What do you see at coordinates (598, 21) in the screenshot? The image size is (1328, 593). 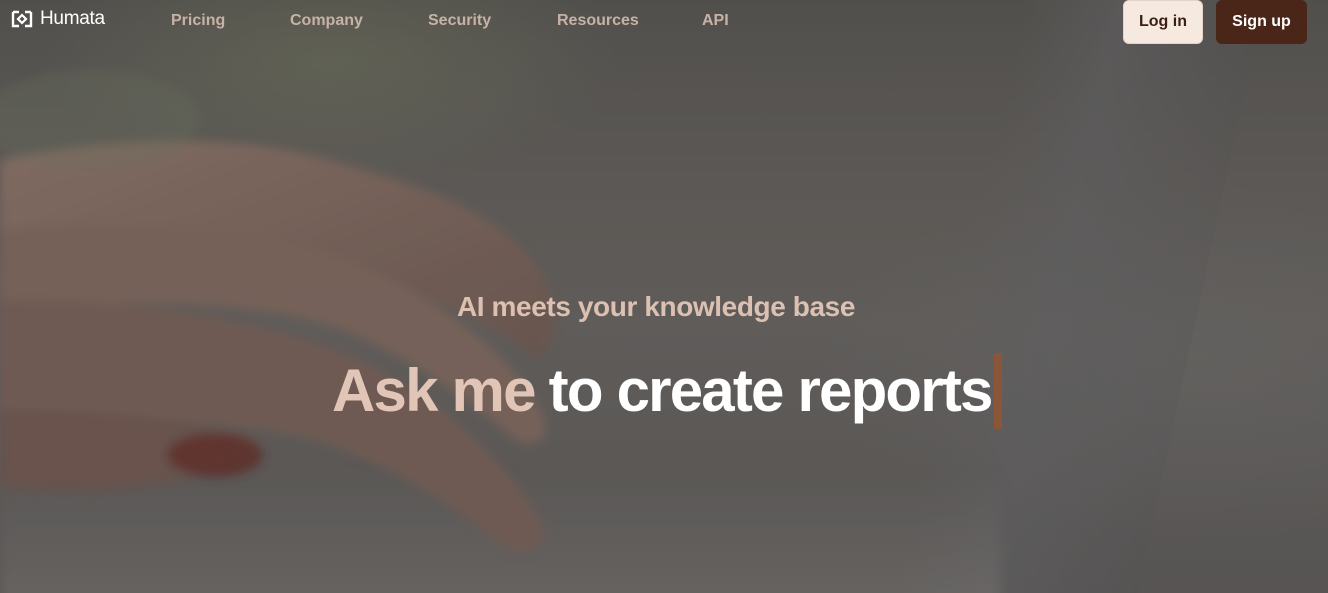 I see `nav-link-resources: Resources` at bounding box center [598, 21].